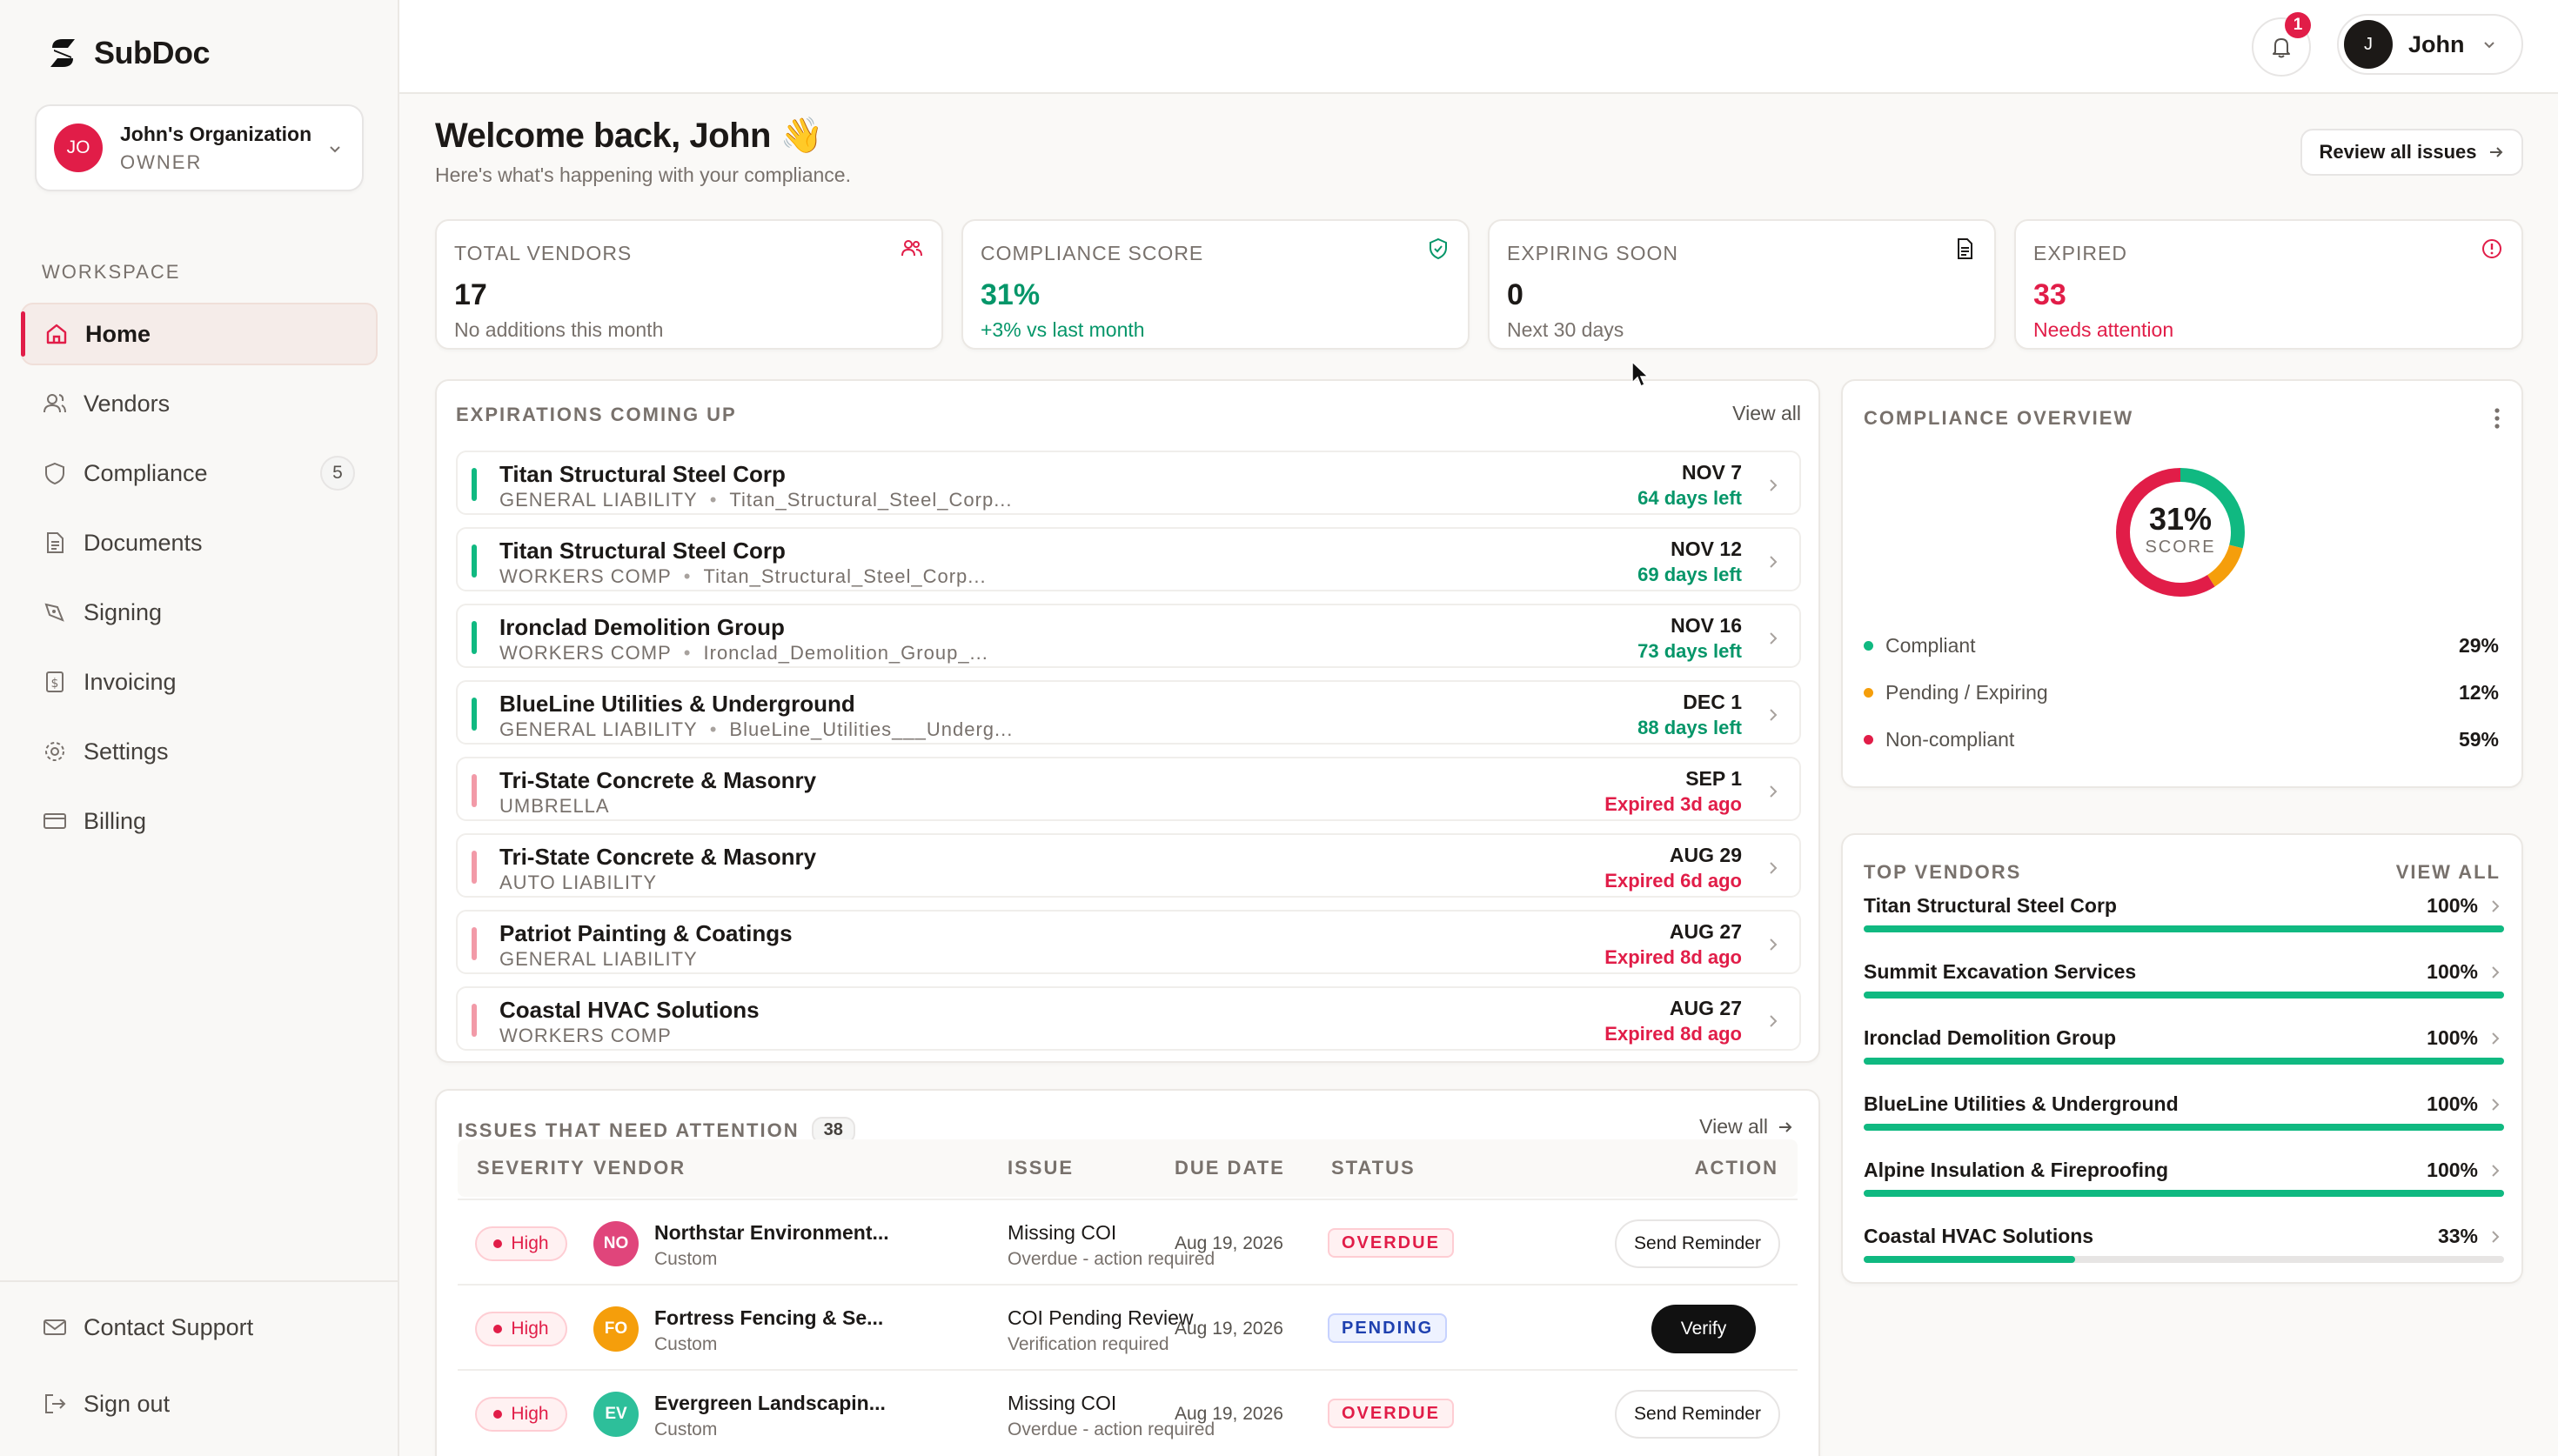 The width and height of the screenshot is (2558, 1456). I want to click on legend-item: Pending / Expiring 12%, so click(2181, 692).